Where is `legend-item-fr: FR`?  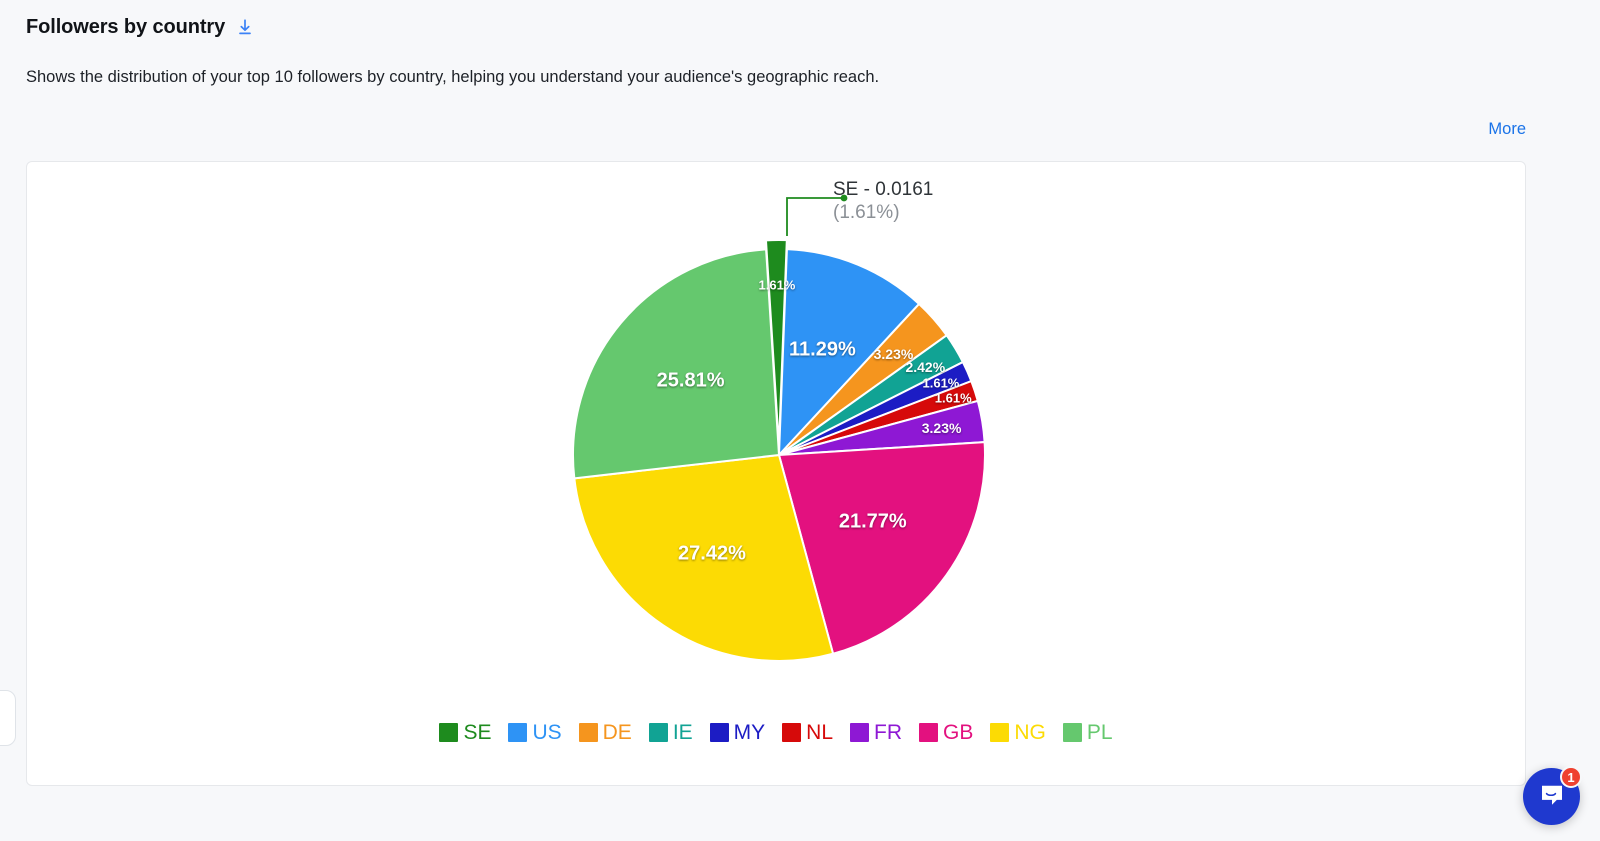
legend-item-fr: FR is located at coordinates (876, 732).